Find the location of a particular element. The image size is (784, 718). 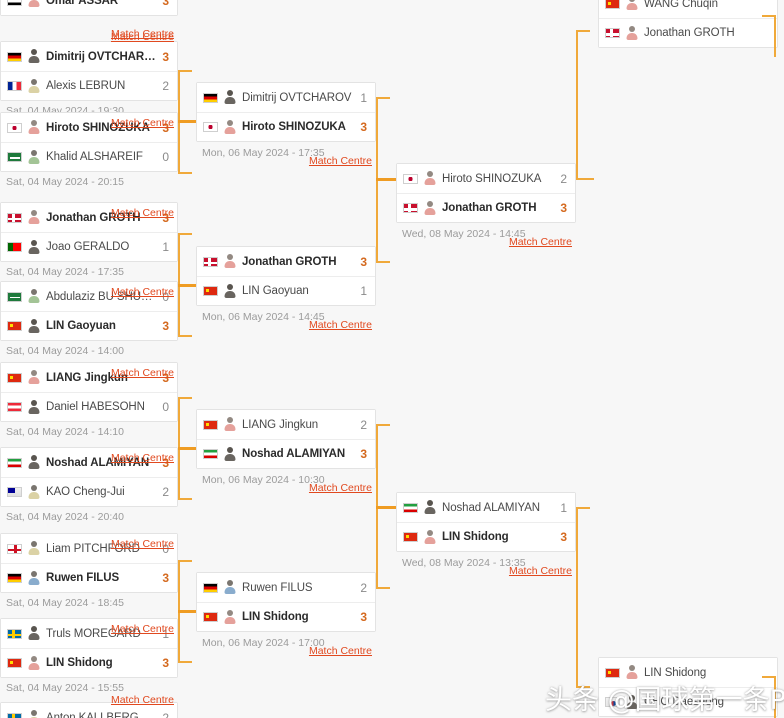

player-row: Dimitrij OVTCHAROV 1 is located at coordinates (286, 97).